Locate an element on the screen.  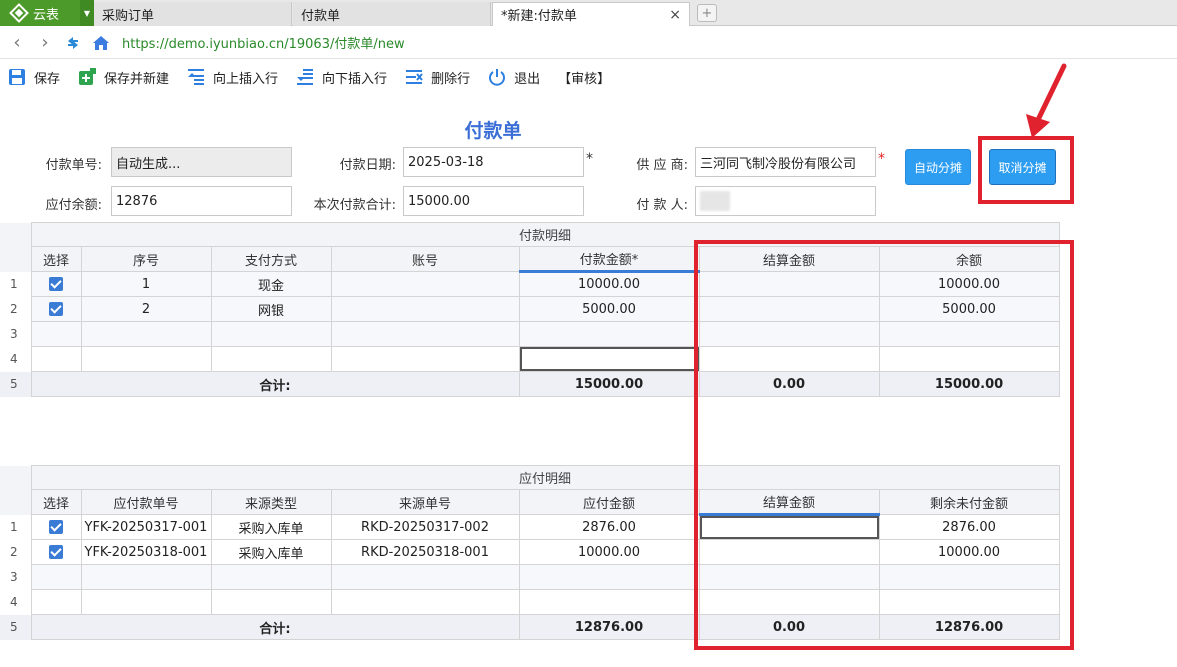
save-icon is located at coordinates (17, 77).